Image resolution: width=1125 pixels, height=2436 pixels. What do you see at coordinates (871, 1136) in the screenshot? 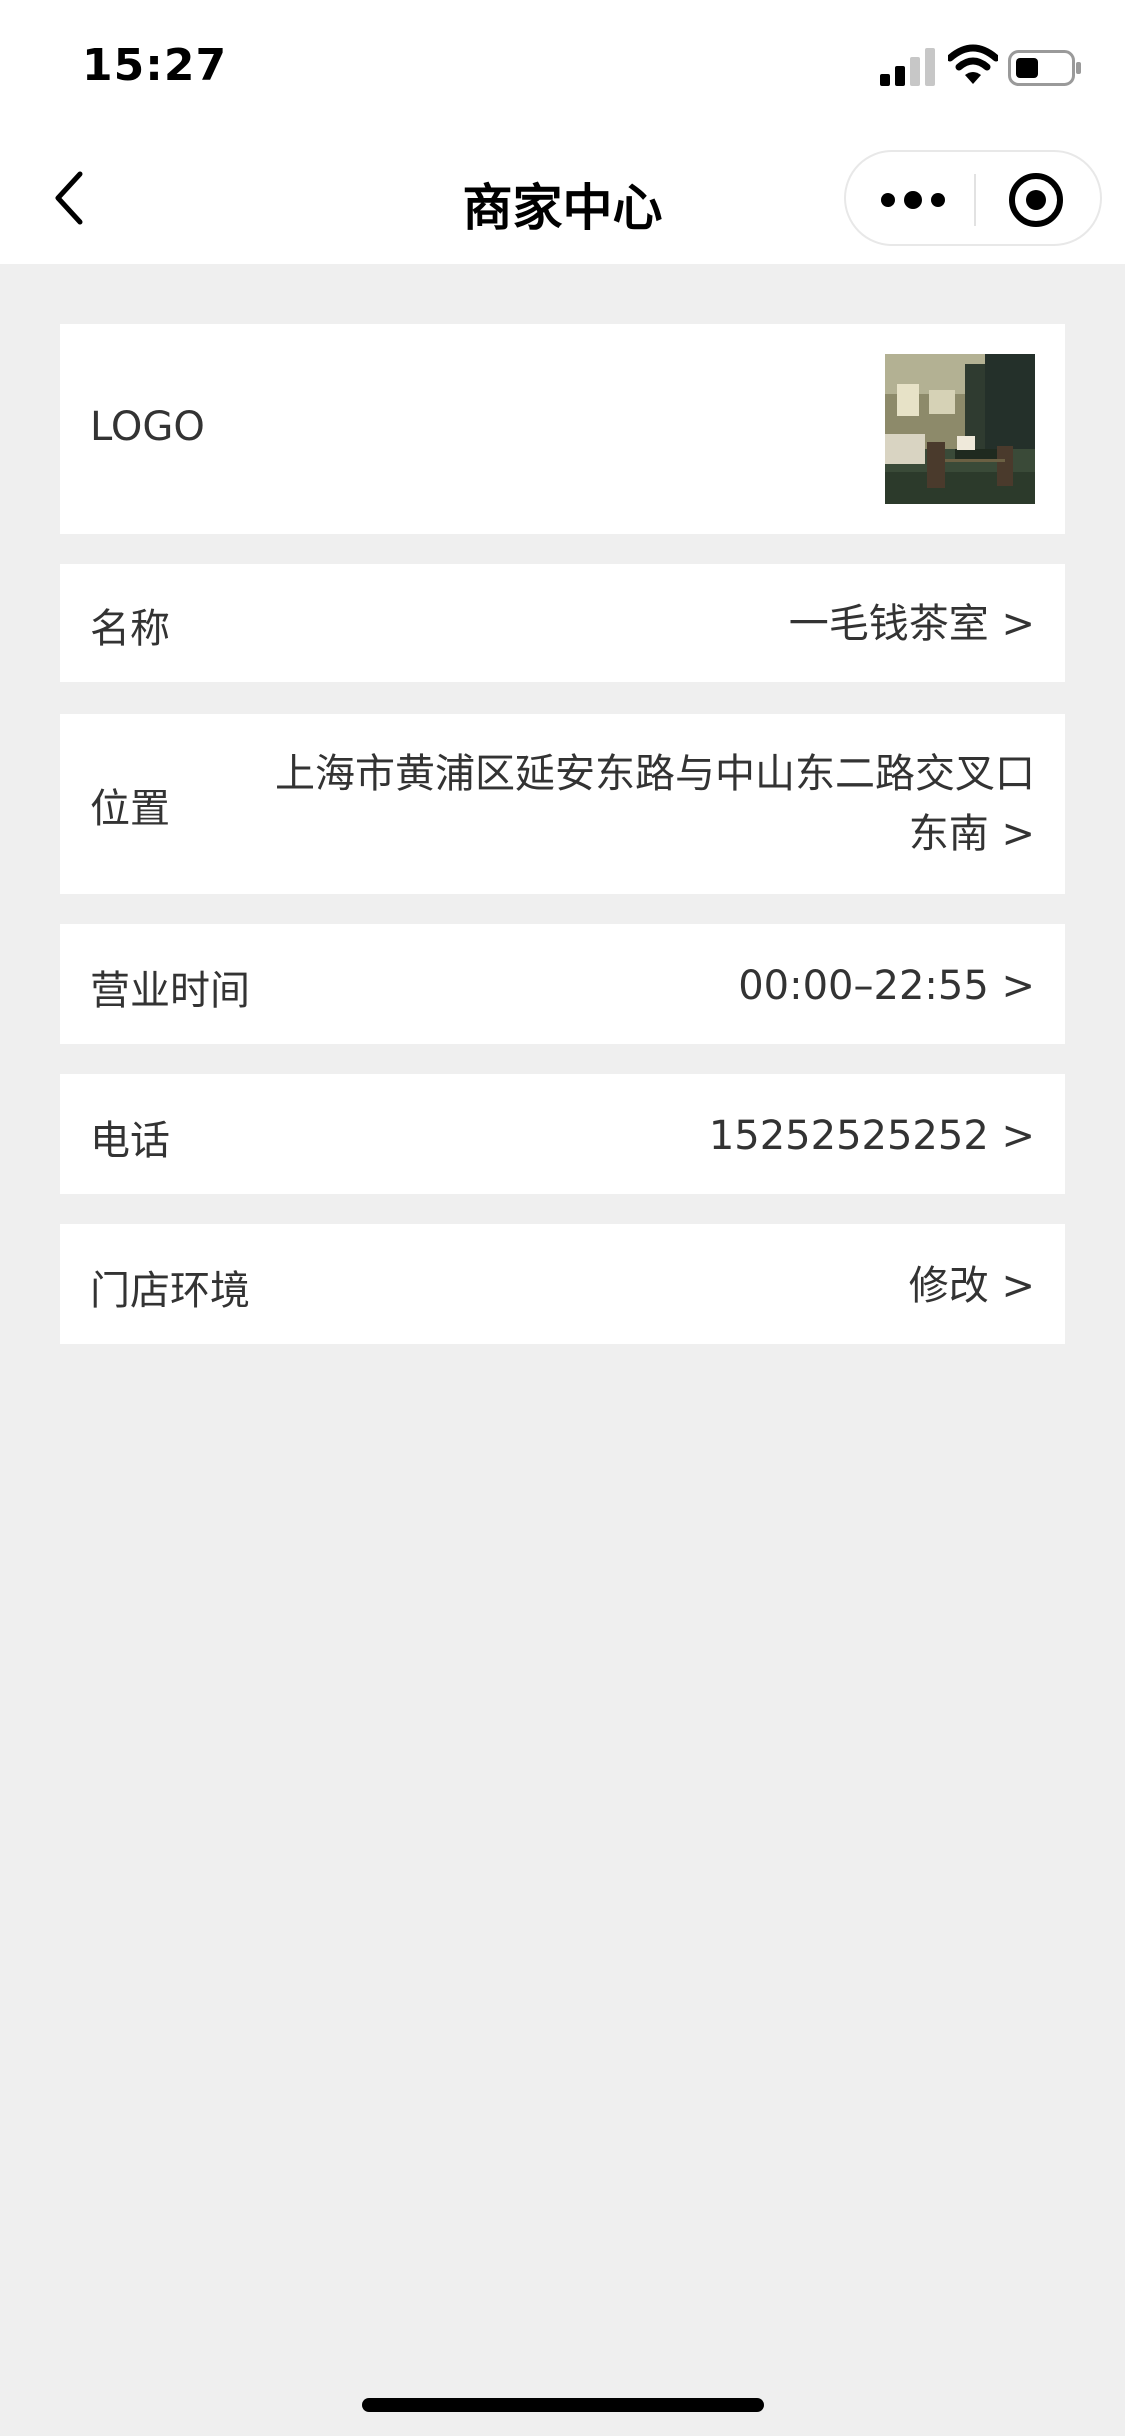
I see `phone-value: 15252525252 >` at bounding box center [871, 1136].